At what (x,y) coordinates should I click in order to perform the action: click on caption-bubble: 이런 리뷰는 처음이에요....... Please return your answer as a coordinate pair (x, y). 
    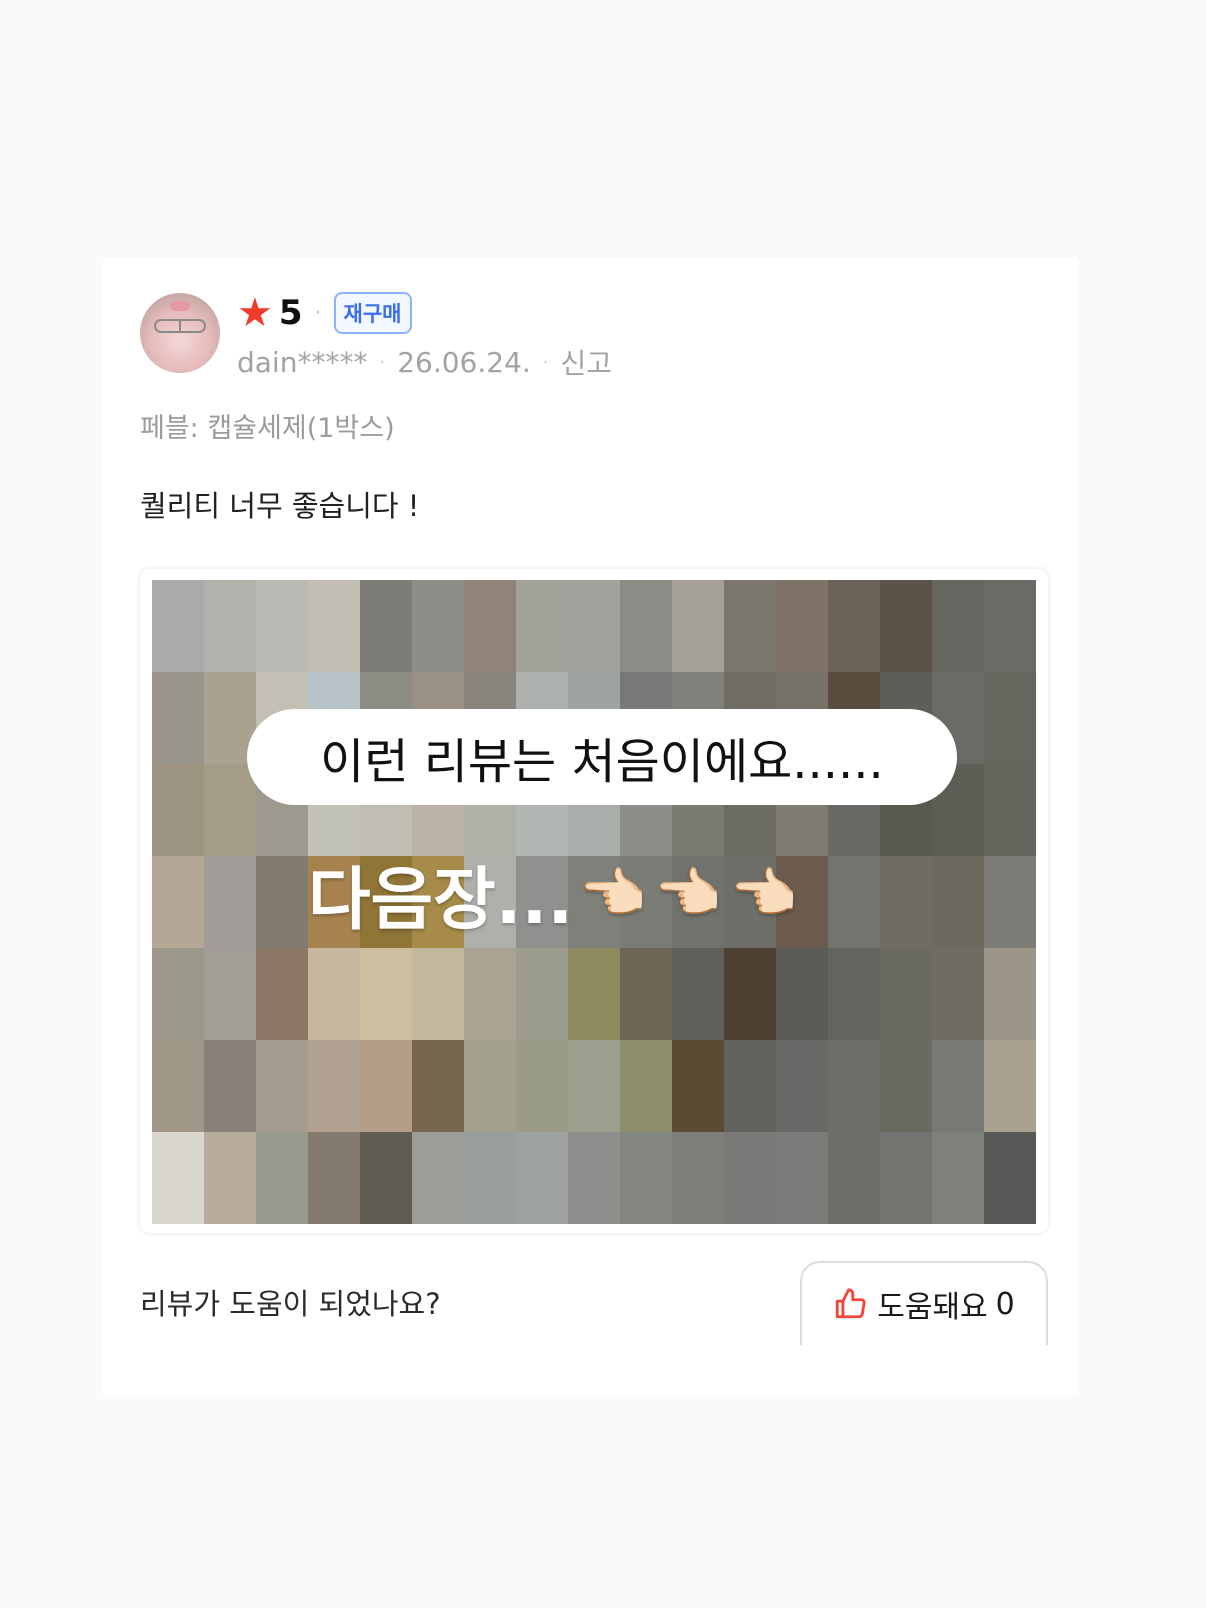
    Looking at the image, I should click on (602, 757).